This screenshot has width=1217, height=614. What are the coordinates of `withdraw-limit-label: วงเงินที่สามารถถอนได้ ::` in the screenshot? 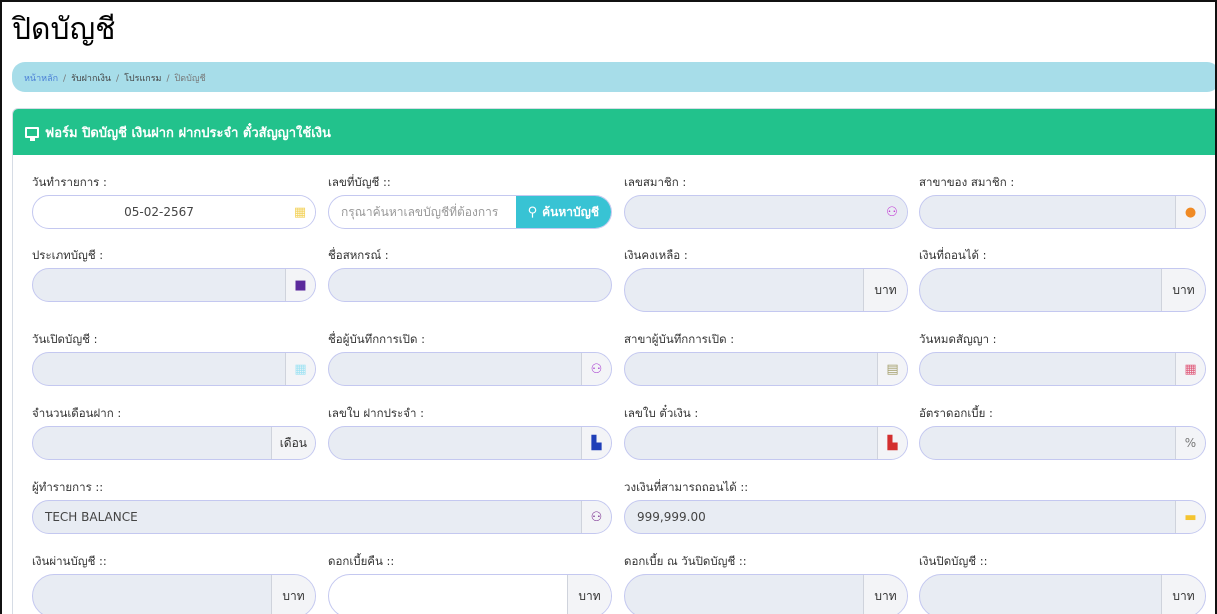 It's located at (686, 487).